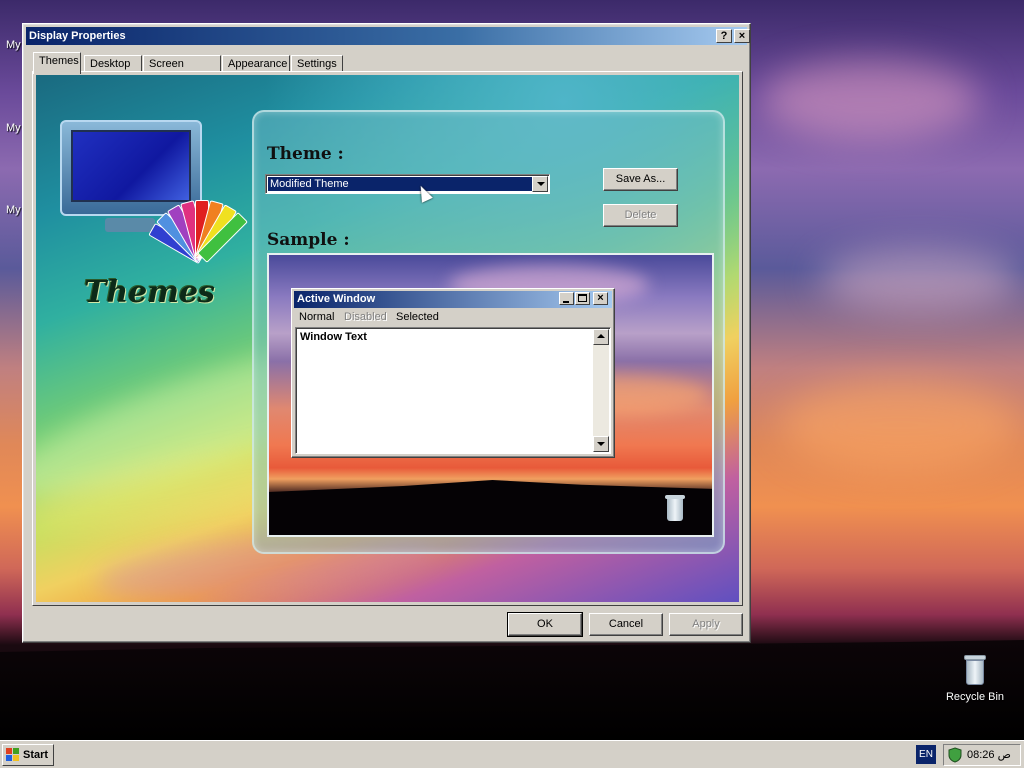 The width and height of the screenshot is (1024, 768). I want to click on clock: 08:26 ص, so click(989, 755).